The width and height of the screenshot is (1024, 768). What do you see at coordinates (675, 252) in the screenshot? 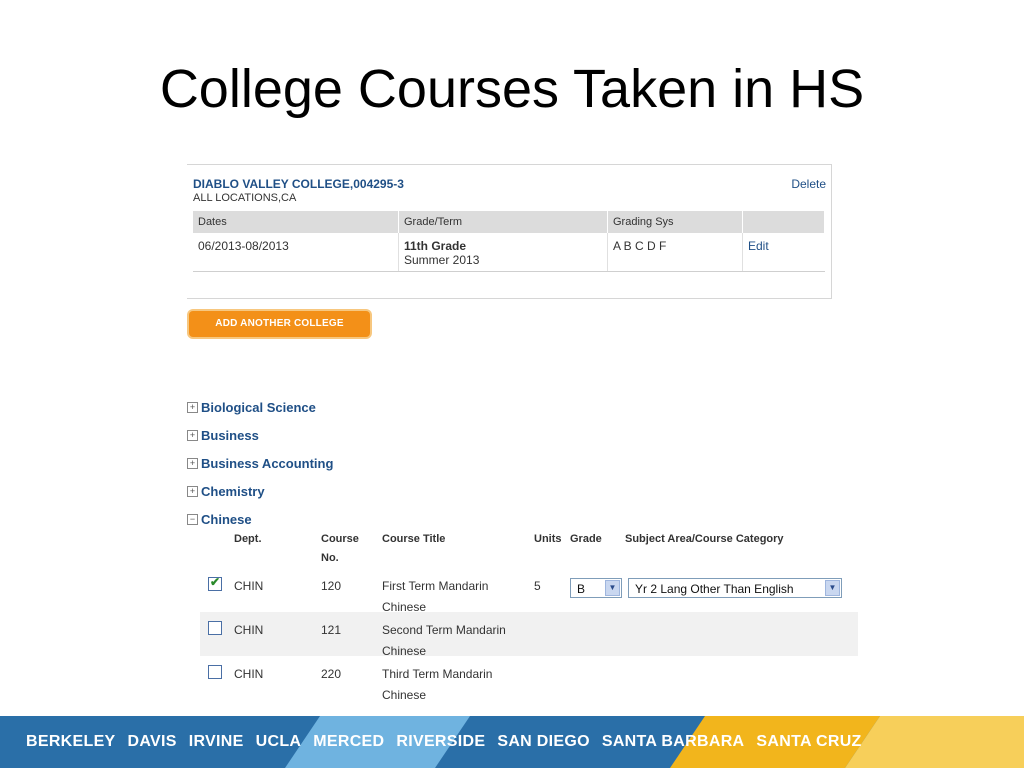
I see `grading-sys-cell: A B C D F` at bounding box center [675, 252].